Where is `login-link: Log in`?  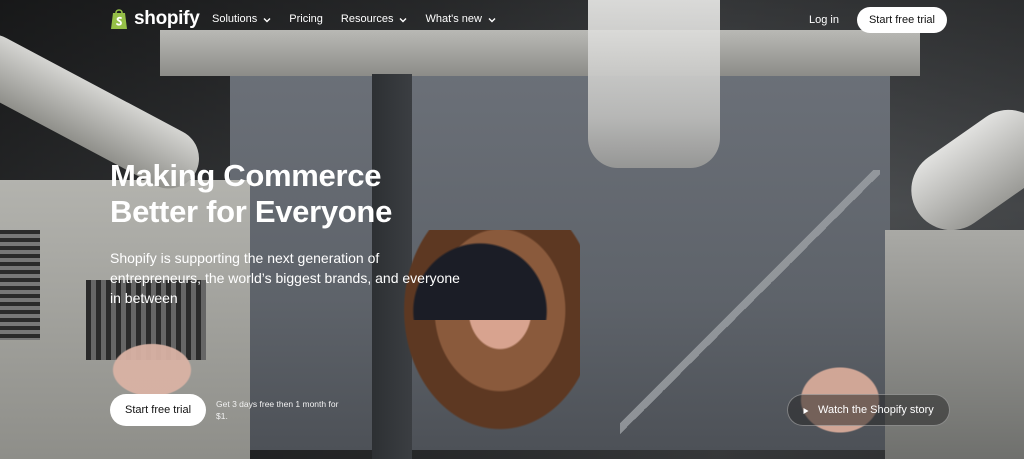
login-link: Log in is located at coordinates (824, 20).